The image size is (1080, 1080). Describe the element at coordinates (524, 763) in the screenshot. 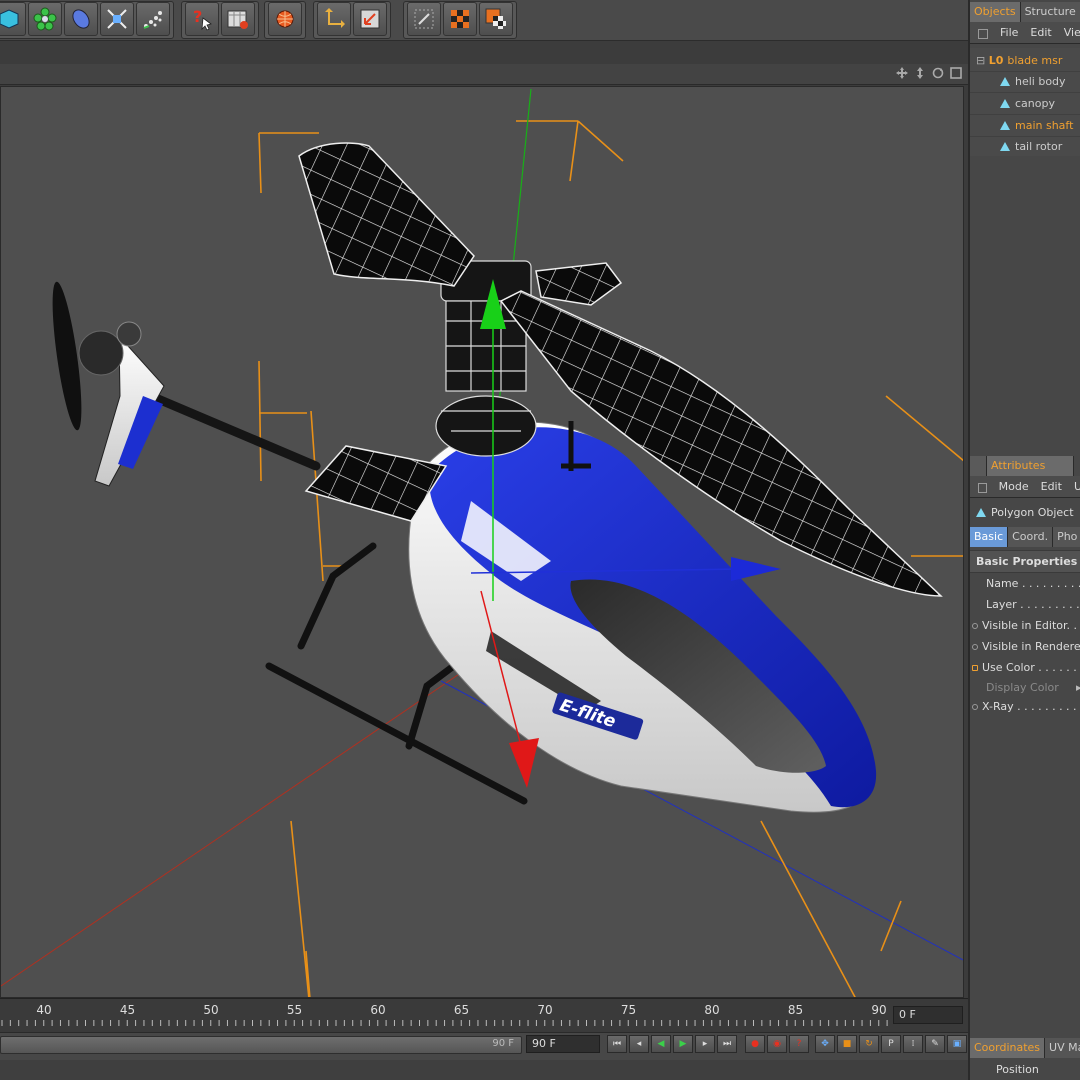

I see `x-axis-arrow` at that location.